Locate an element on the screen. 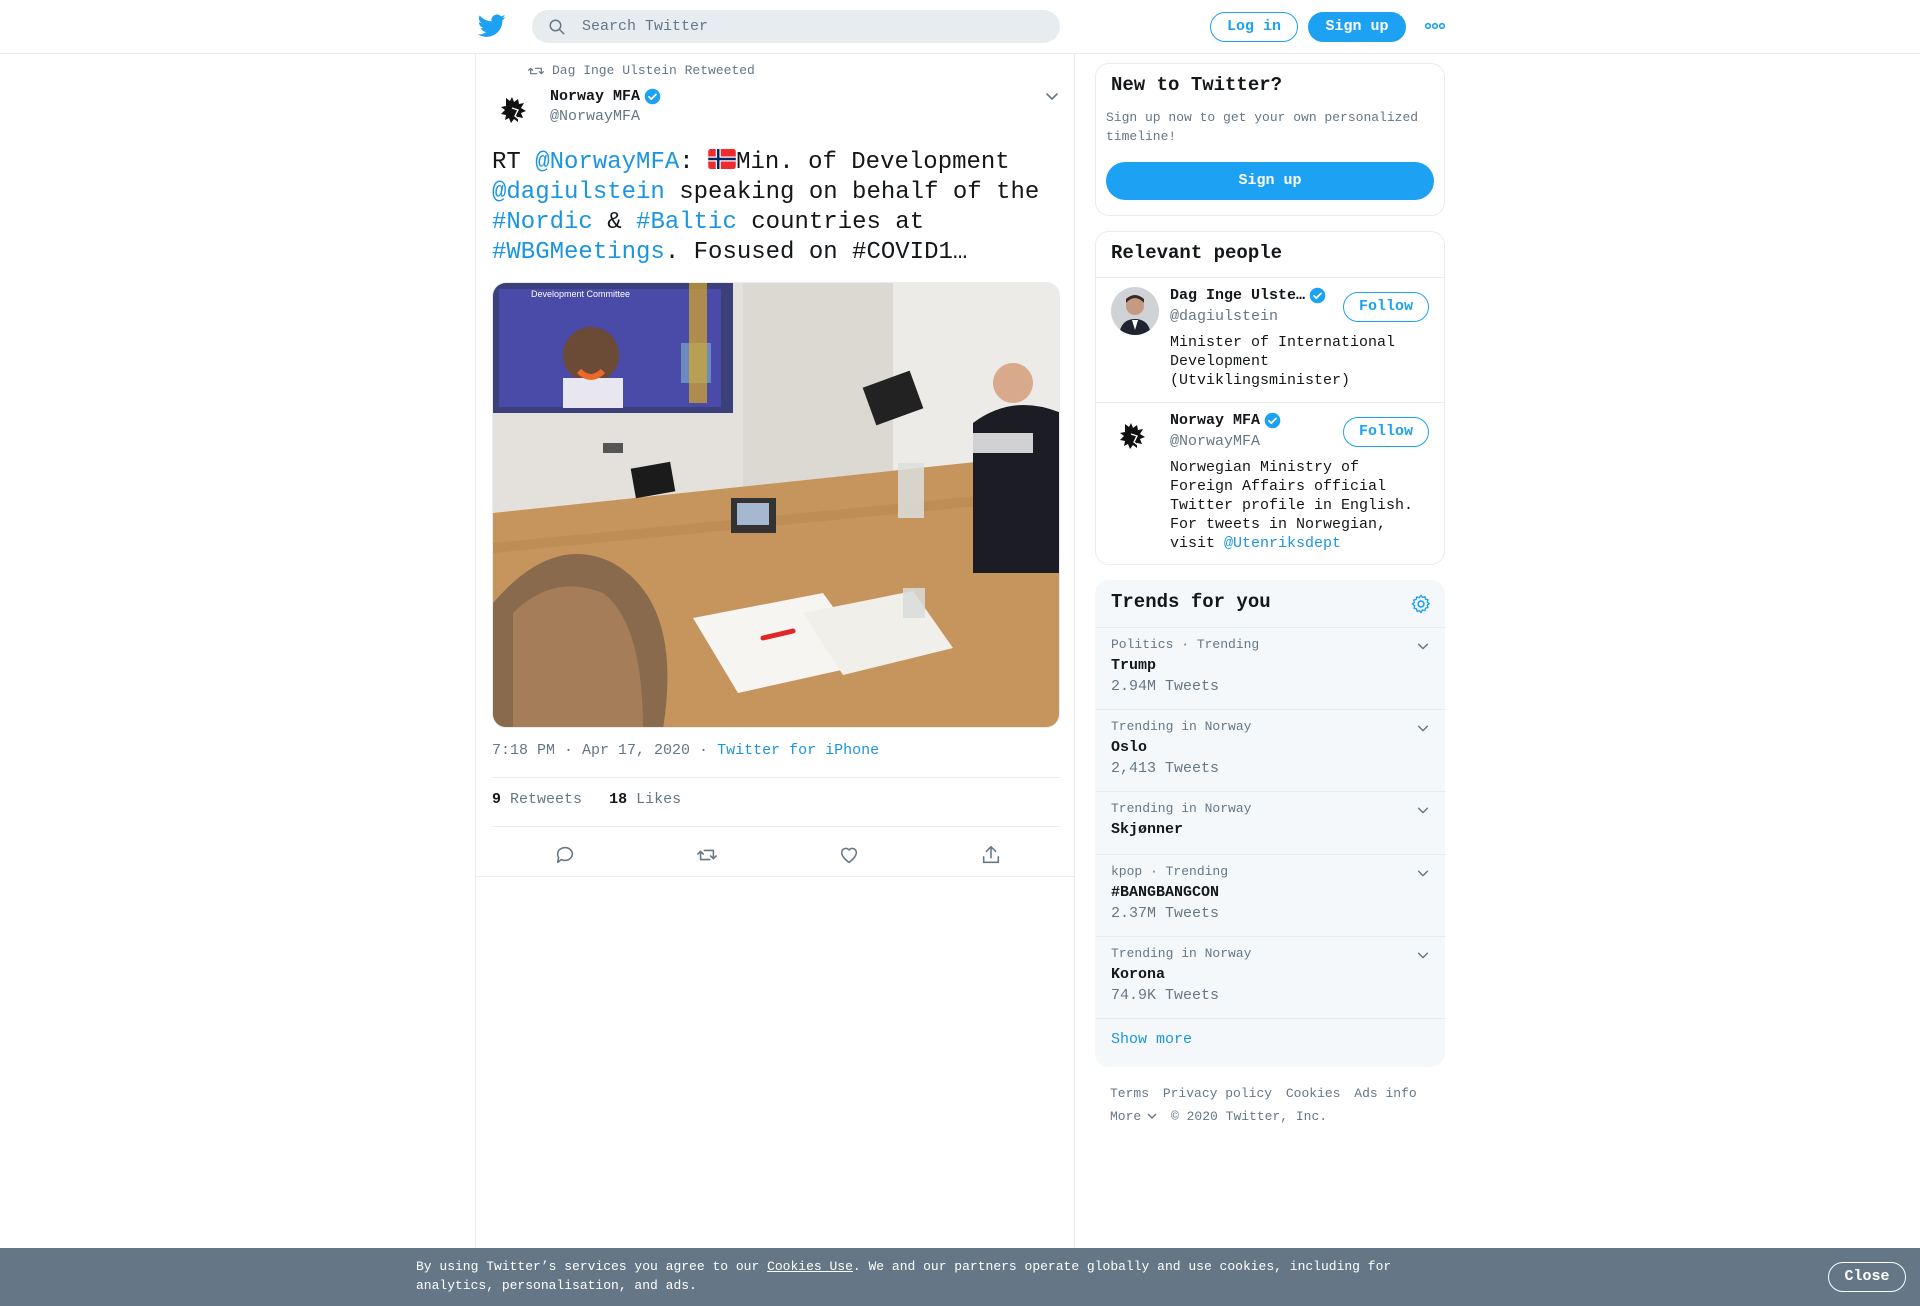  trend-name: Trump is located at coordinates (1134, 665).